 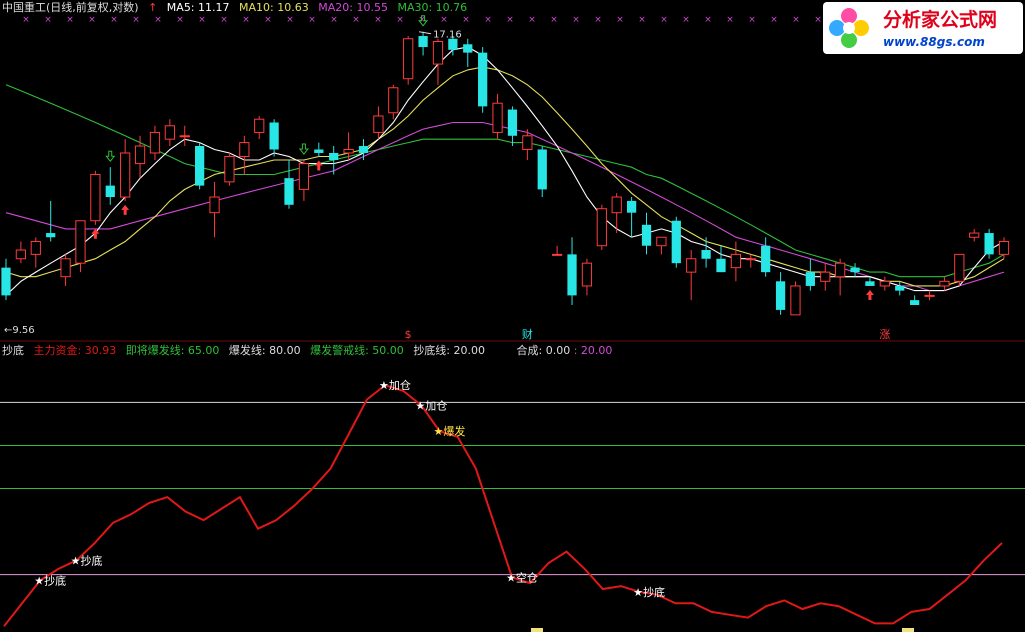 I want to click on logo: 分析家公式网 www.88gs.com, so click(x=923, y=28).